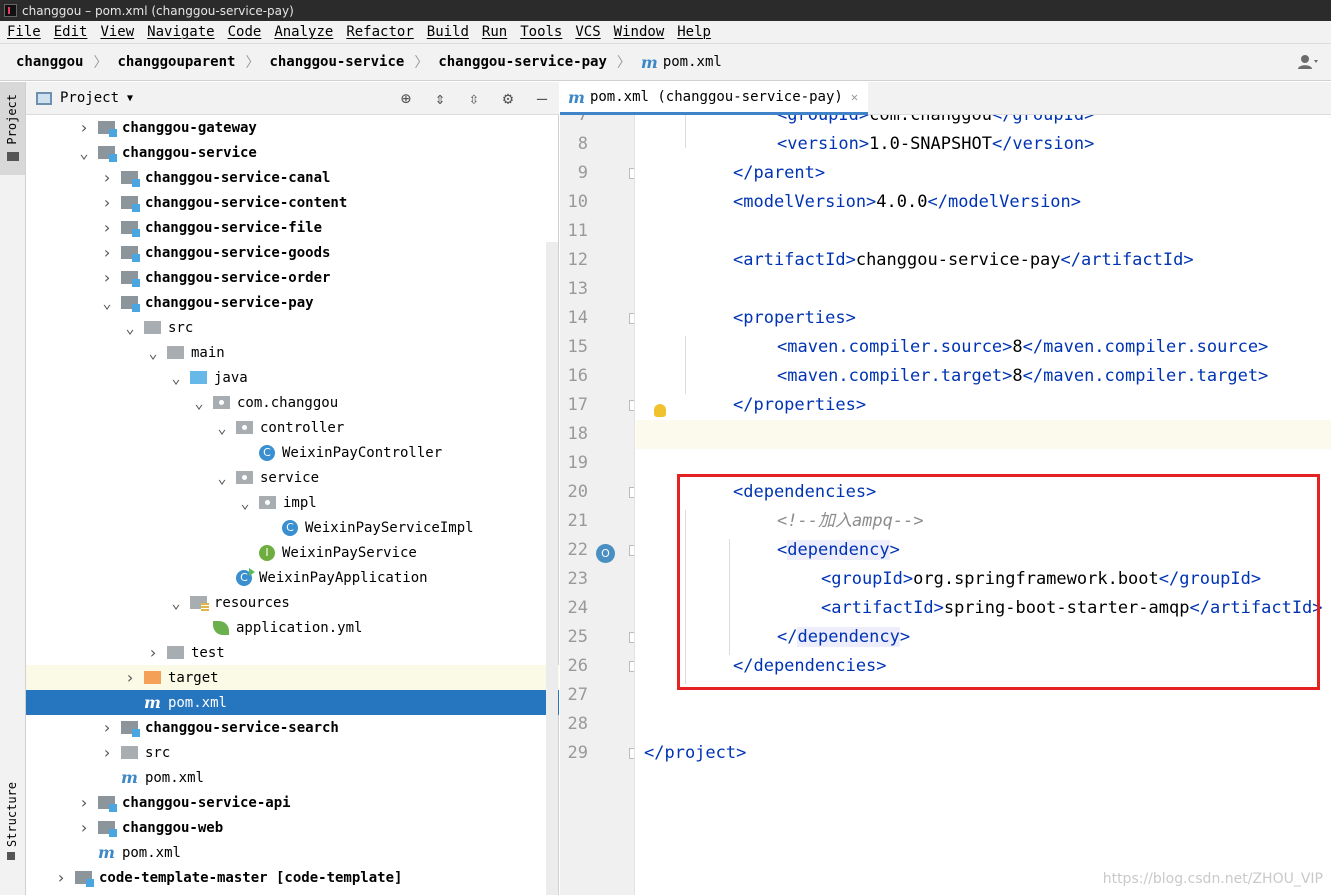  I want to click on menu-tools: Tools, so click(541, 32).